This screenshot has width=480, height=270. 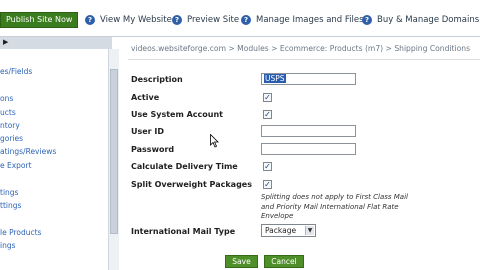 I want to click on user-id-label: User ID, so click(x=148, y=131).